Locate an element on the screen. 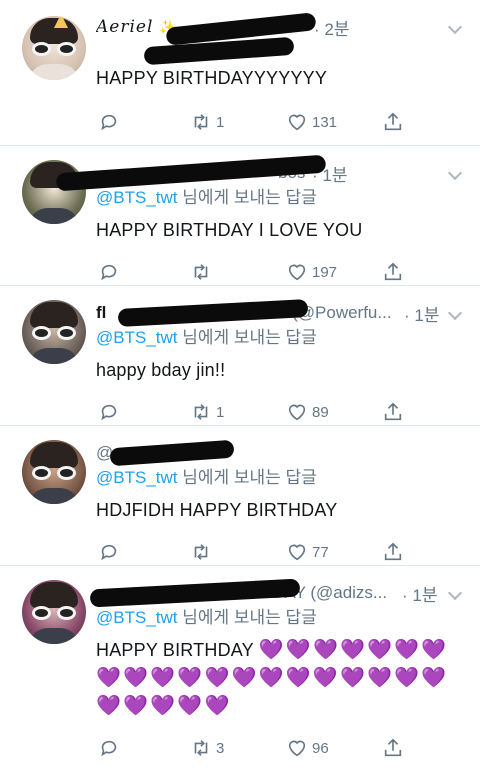  like-count: 96 is located at coordinates (320, 748).